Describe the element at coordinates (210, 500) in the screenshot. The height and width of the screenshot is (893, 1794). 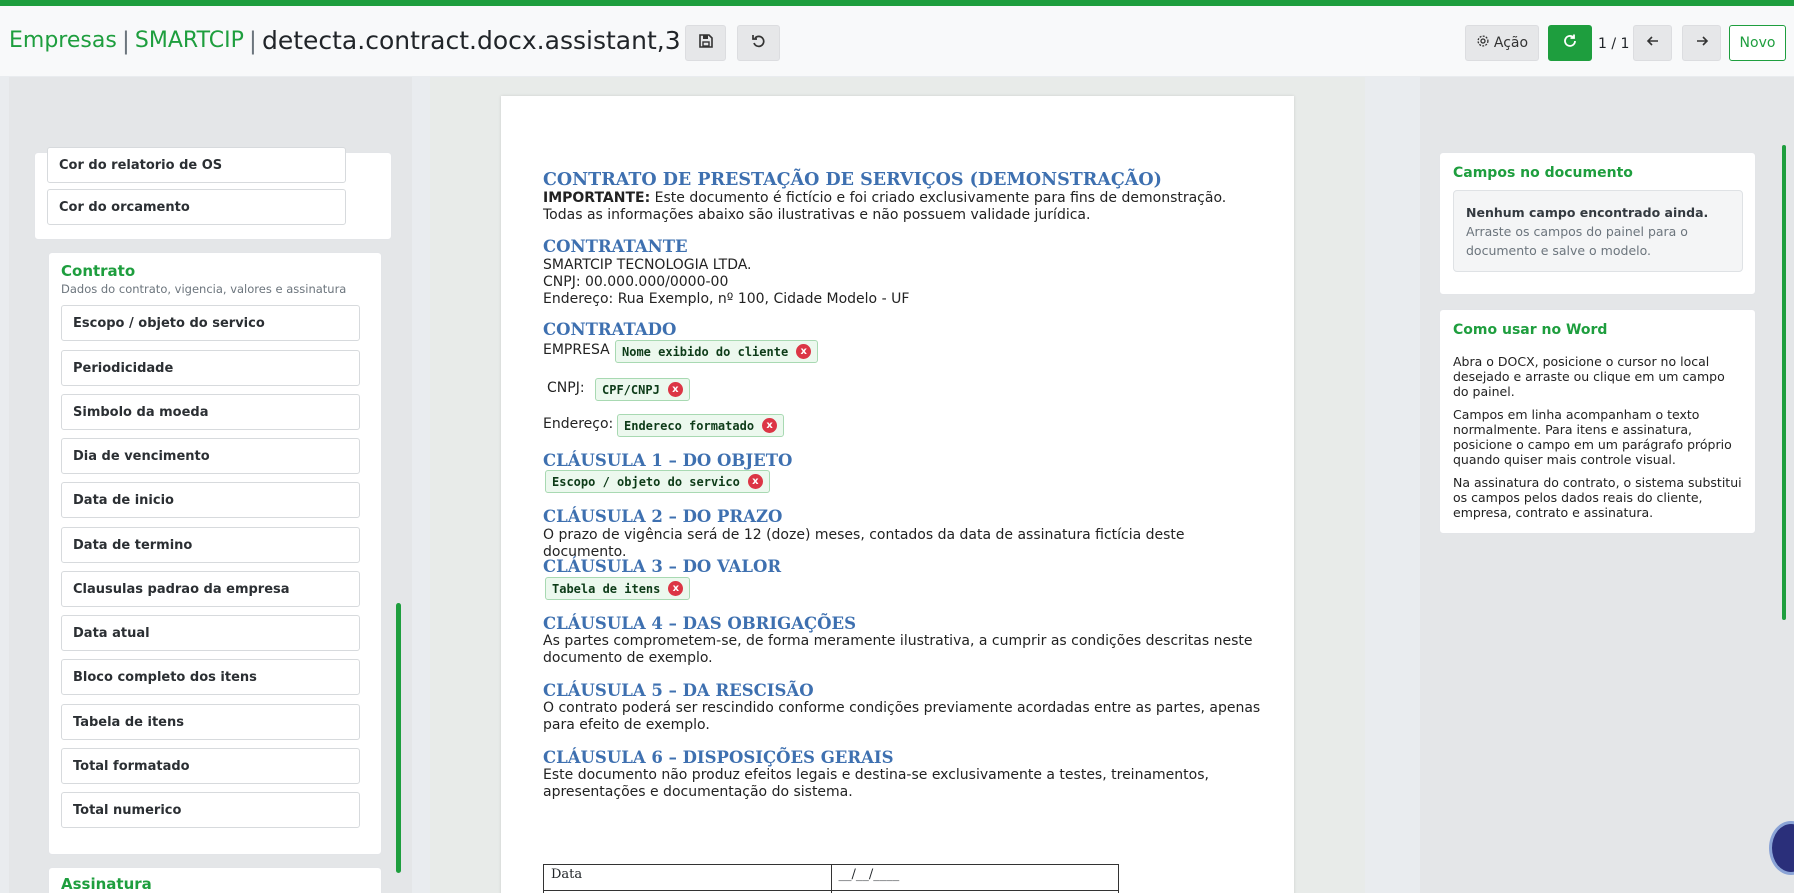
I see `field-item: Data de inicio` at that location.